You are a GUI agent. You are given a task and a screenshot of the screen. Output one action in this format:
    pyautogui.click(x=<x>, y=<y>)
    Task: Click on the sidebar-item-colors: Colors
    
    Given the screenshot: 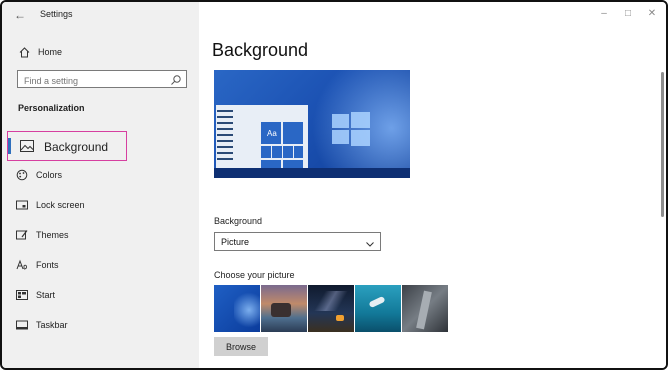 What is the action you would take?
    pyautogui.click(x=39, y=175)
    